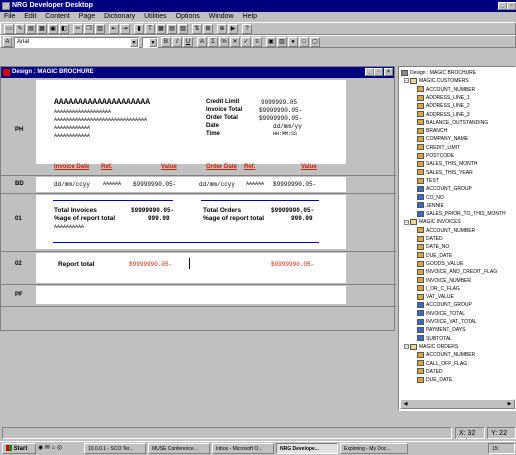  What do you see at coordinates (9, 16) in the screenshot?
I see `menu-file: File` at bounding box center [9, 16].